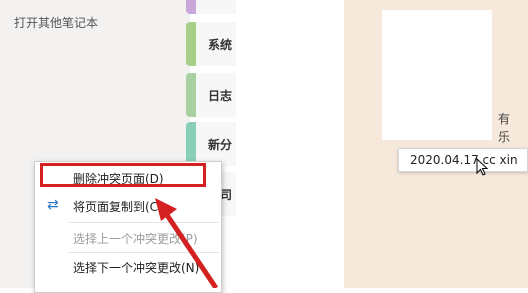 Image resolution: width=528 pixels, height=293 pixels. I want to click on section-tab-new-2: 新分, so click(211, 144).